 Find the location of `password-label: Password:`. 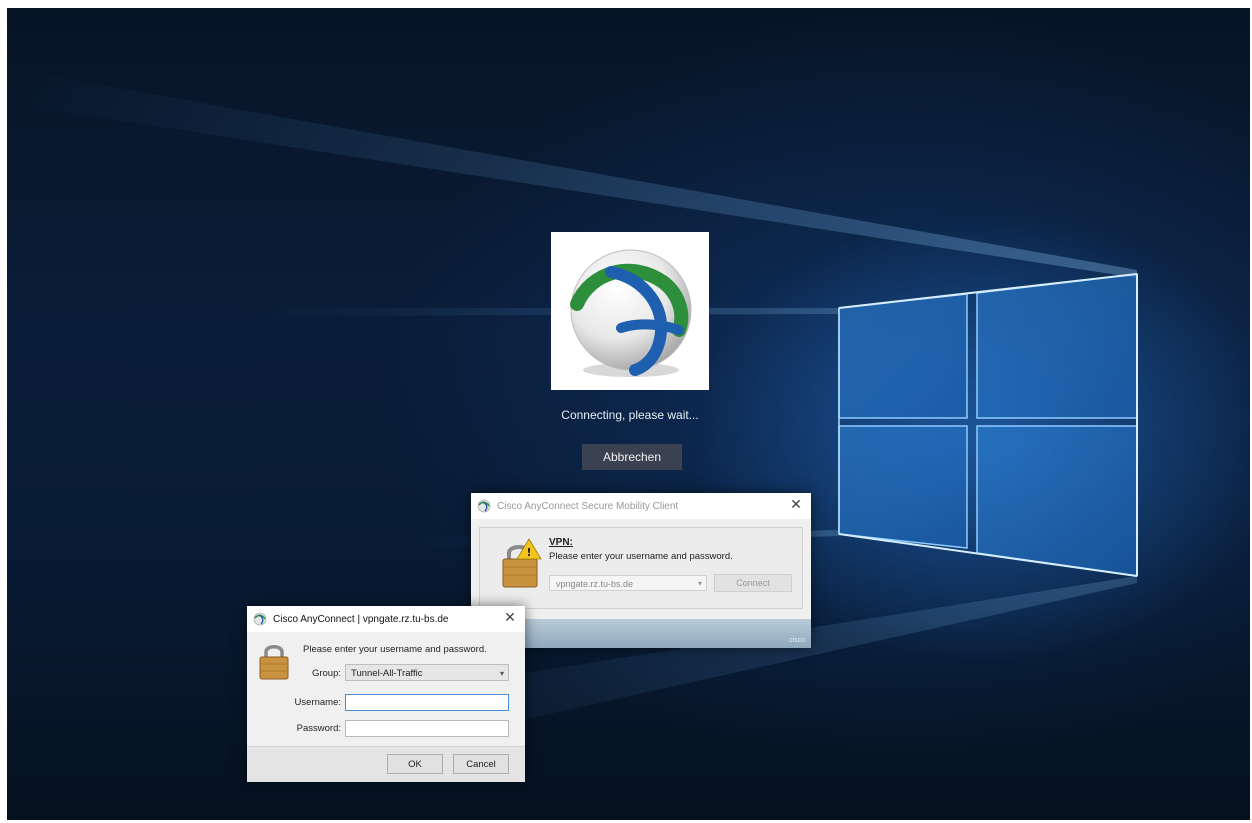

password-label: Password: is located at coordinates (318, 728).